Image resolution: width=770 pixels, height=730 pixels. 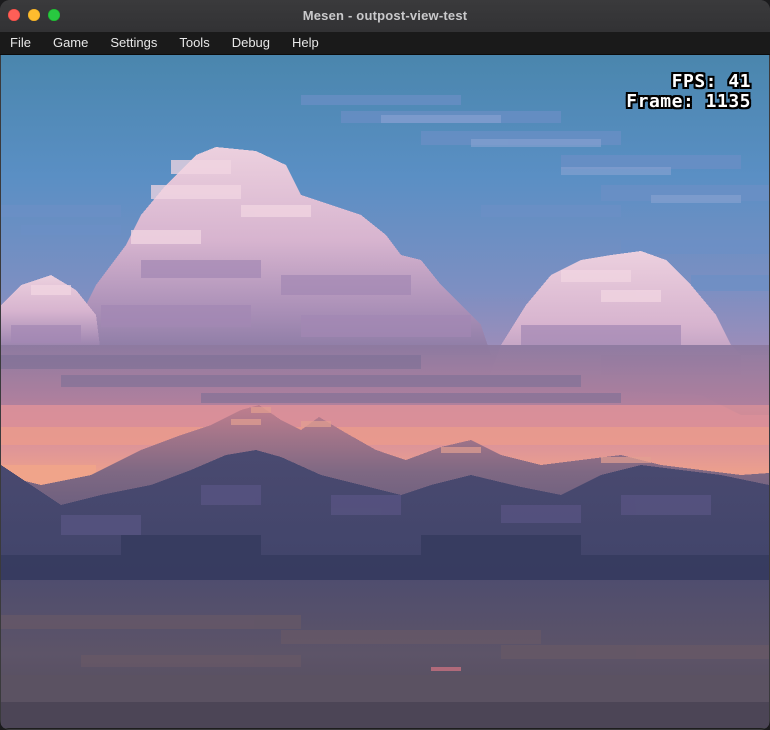 I want to click on title-bar: Mesen - outpost-view-test, so click(x=385, y=16).